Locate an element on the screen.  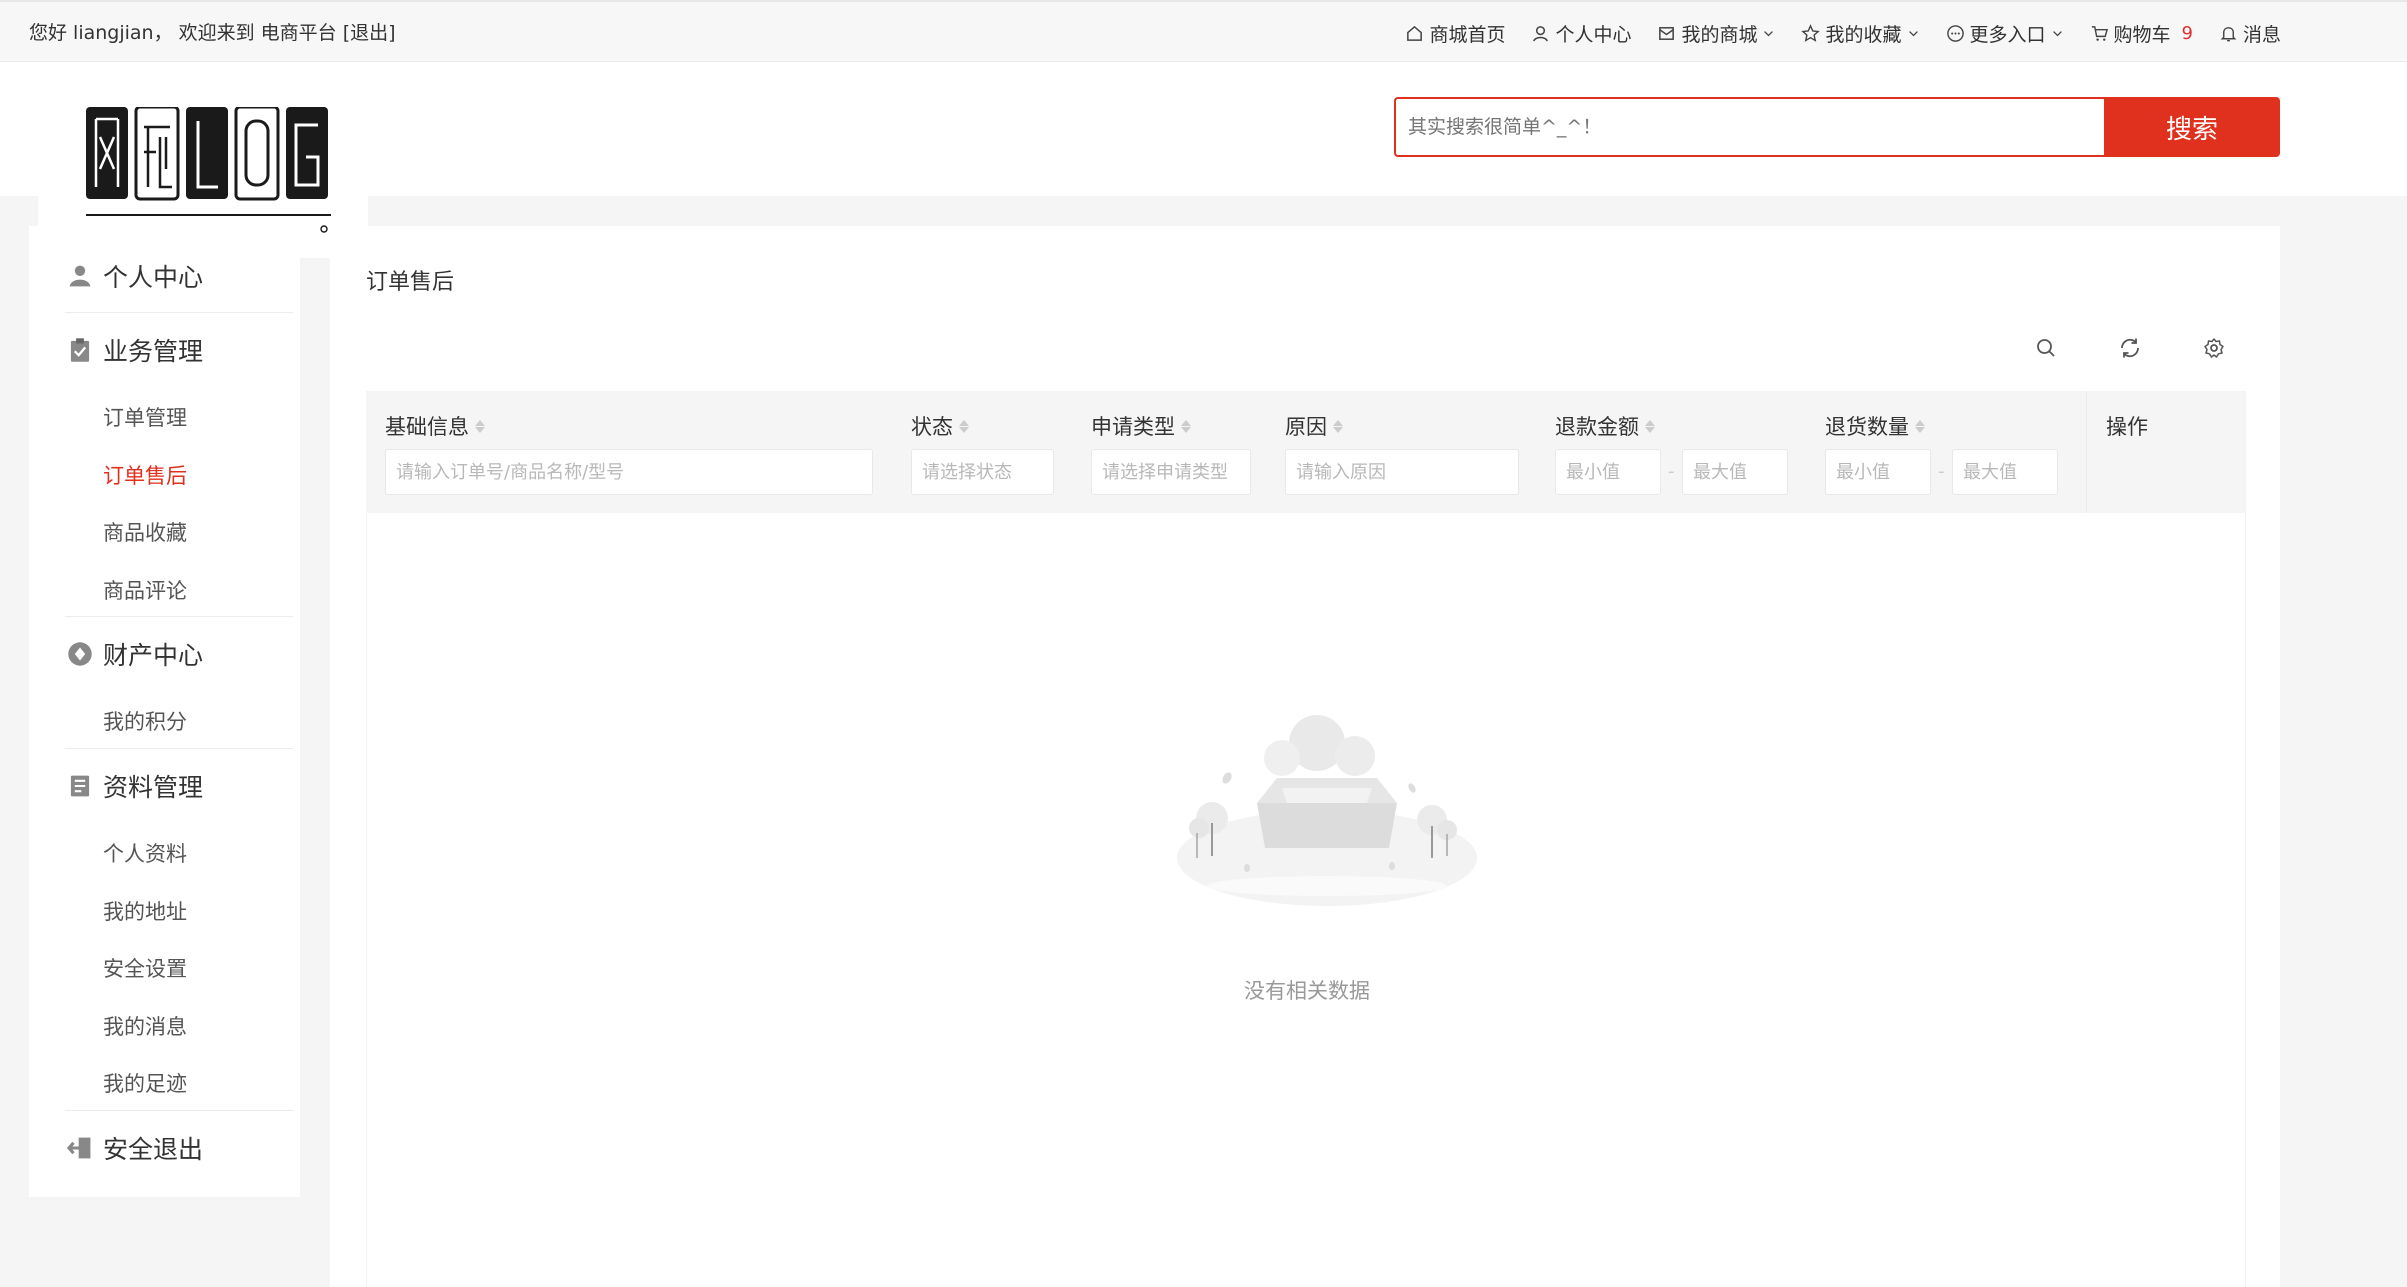
search-icon is located at coordinates (2046, 348).